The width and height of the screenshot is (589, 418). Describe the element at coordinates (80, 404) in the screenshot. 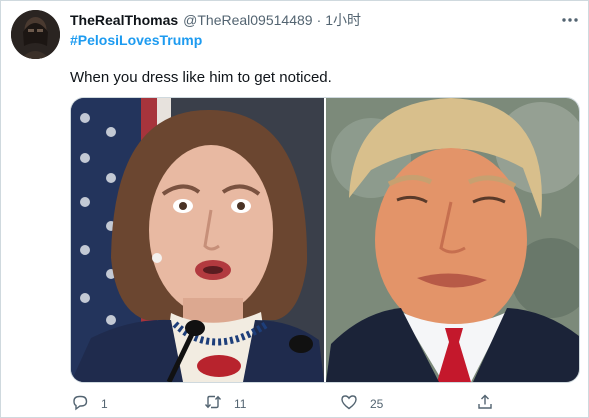

I see `reply-icon` at that location.